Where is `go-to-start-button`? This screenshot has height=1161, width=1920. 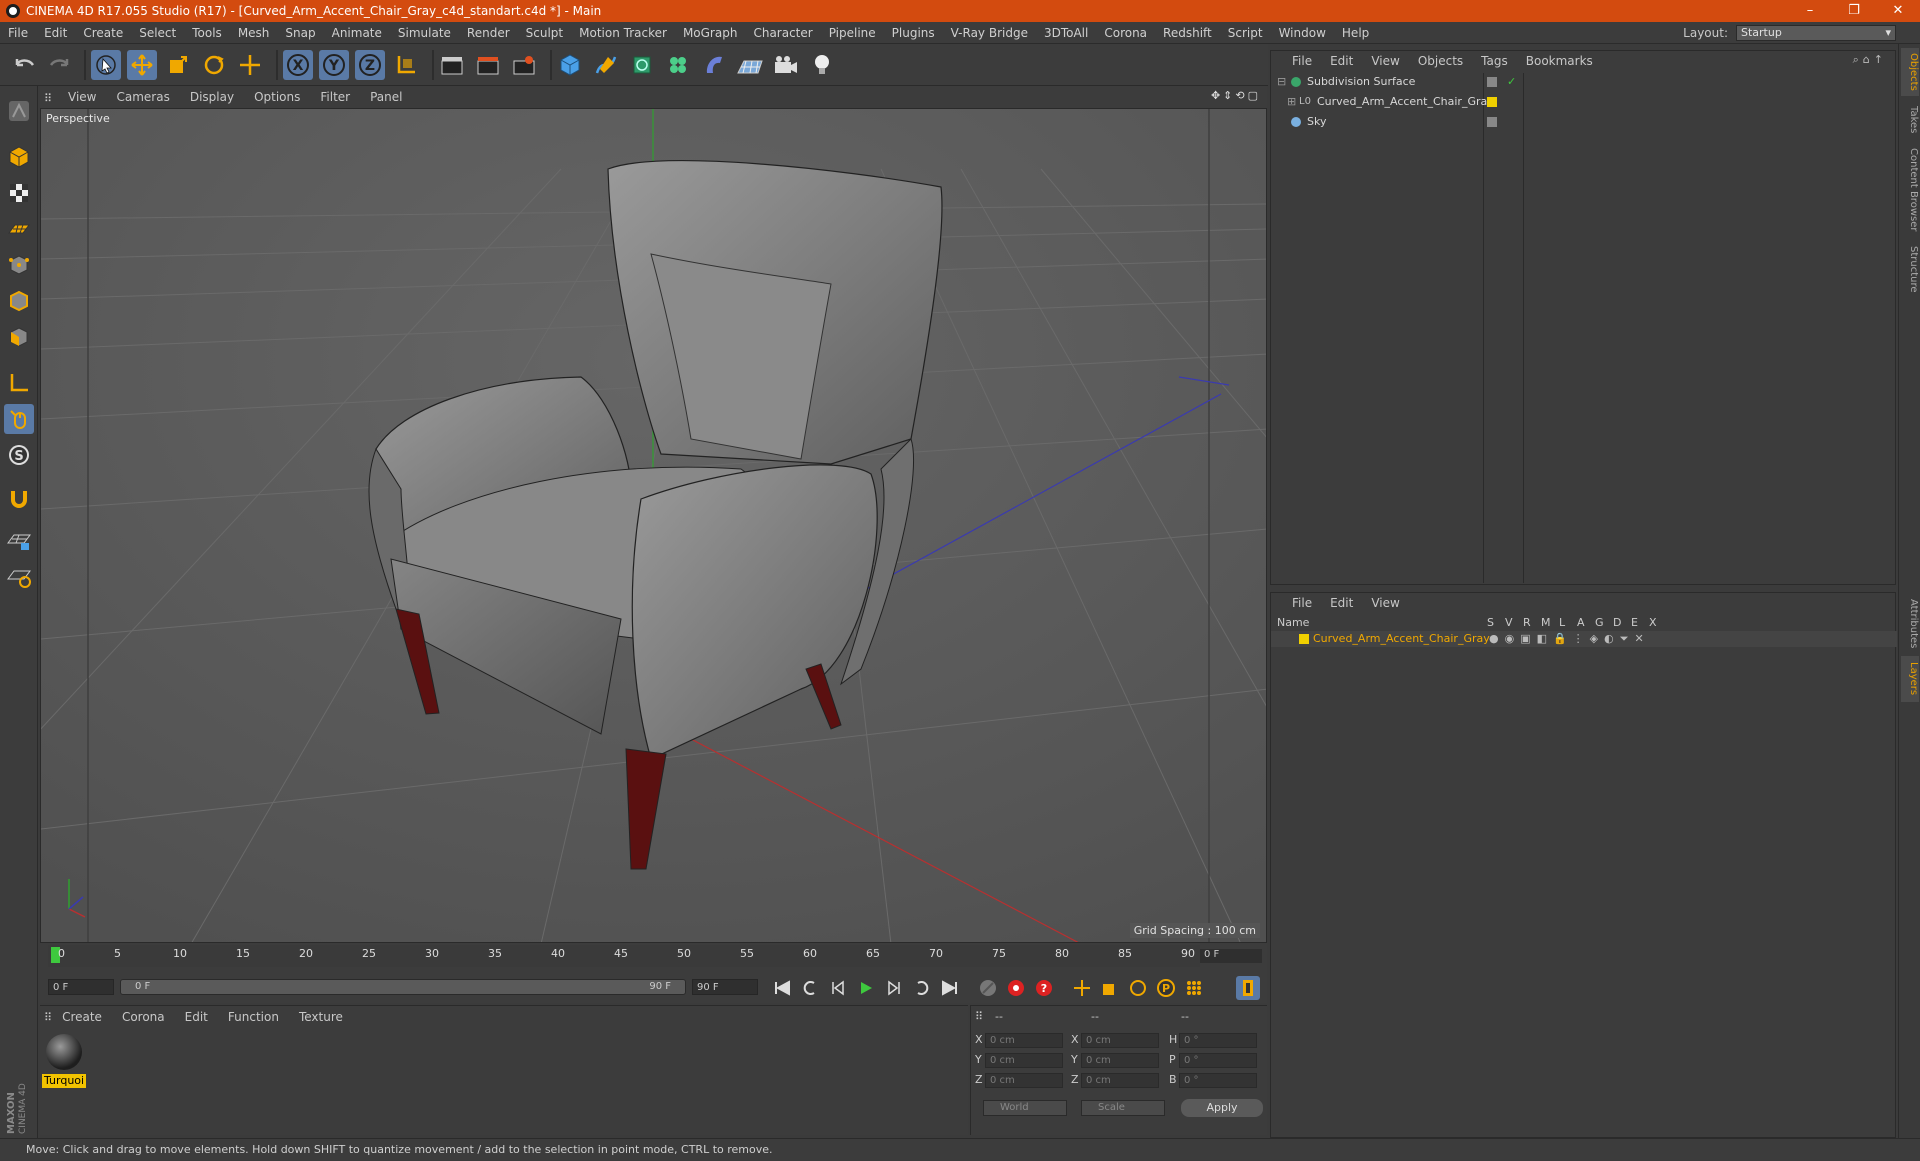
go-to-start-button is located at coordinates (782, 988).